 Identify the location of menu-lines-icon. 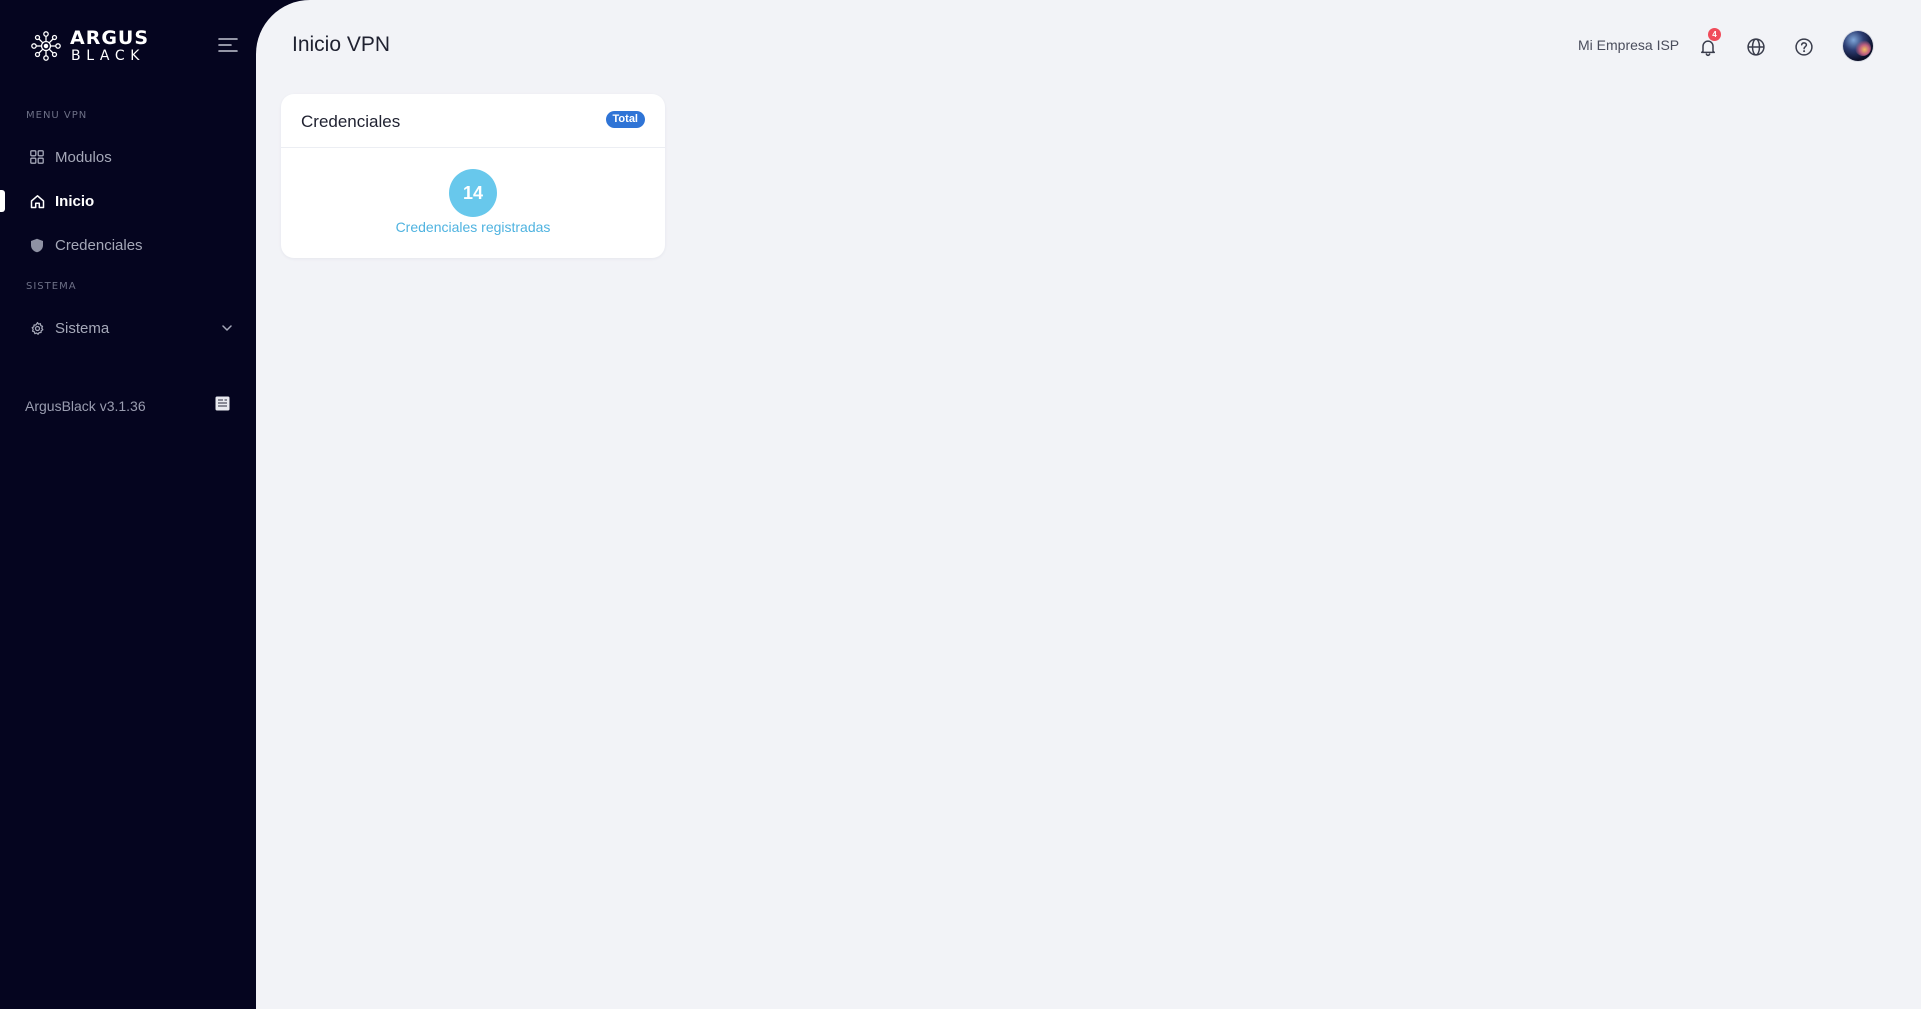
(228, 45).